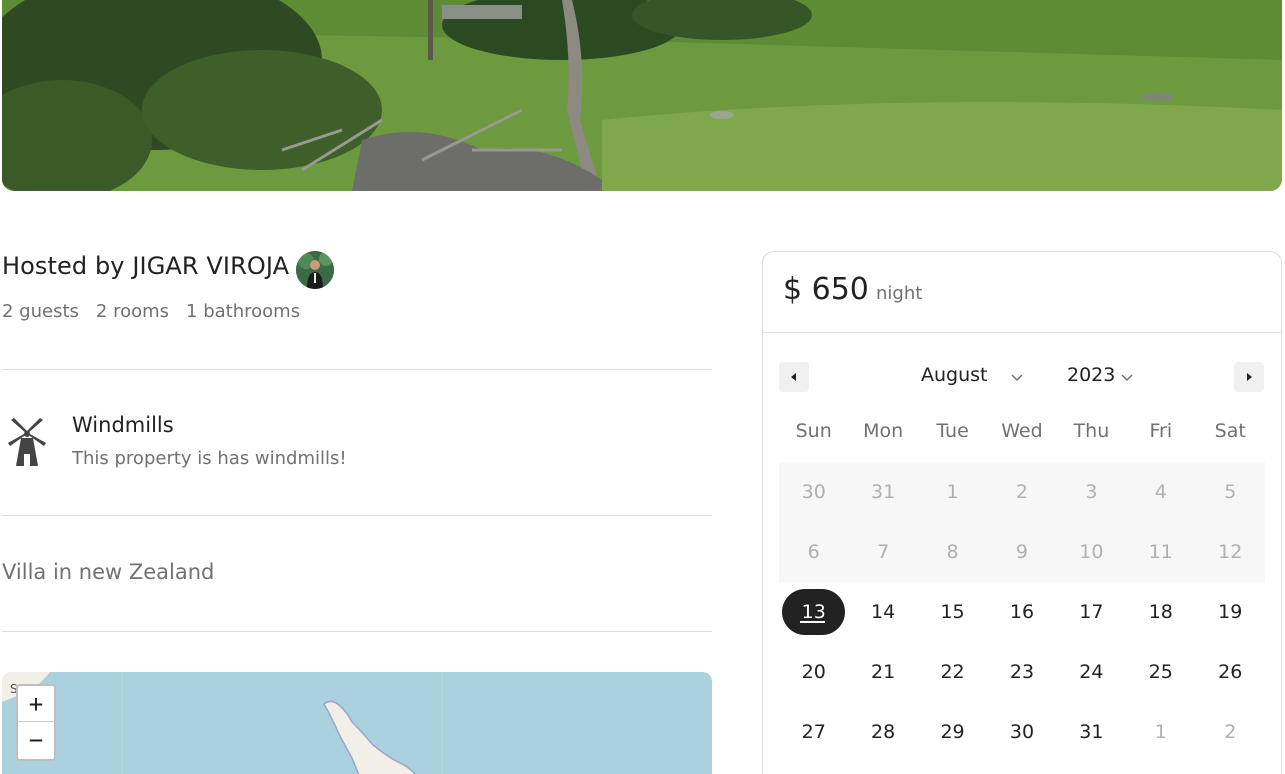 The height and width of the screenshot is (774, 1285). Describe the element at coordinates (813, 431) in the screenshot. I see `weekday-label: Sun` at that location.